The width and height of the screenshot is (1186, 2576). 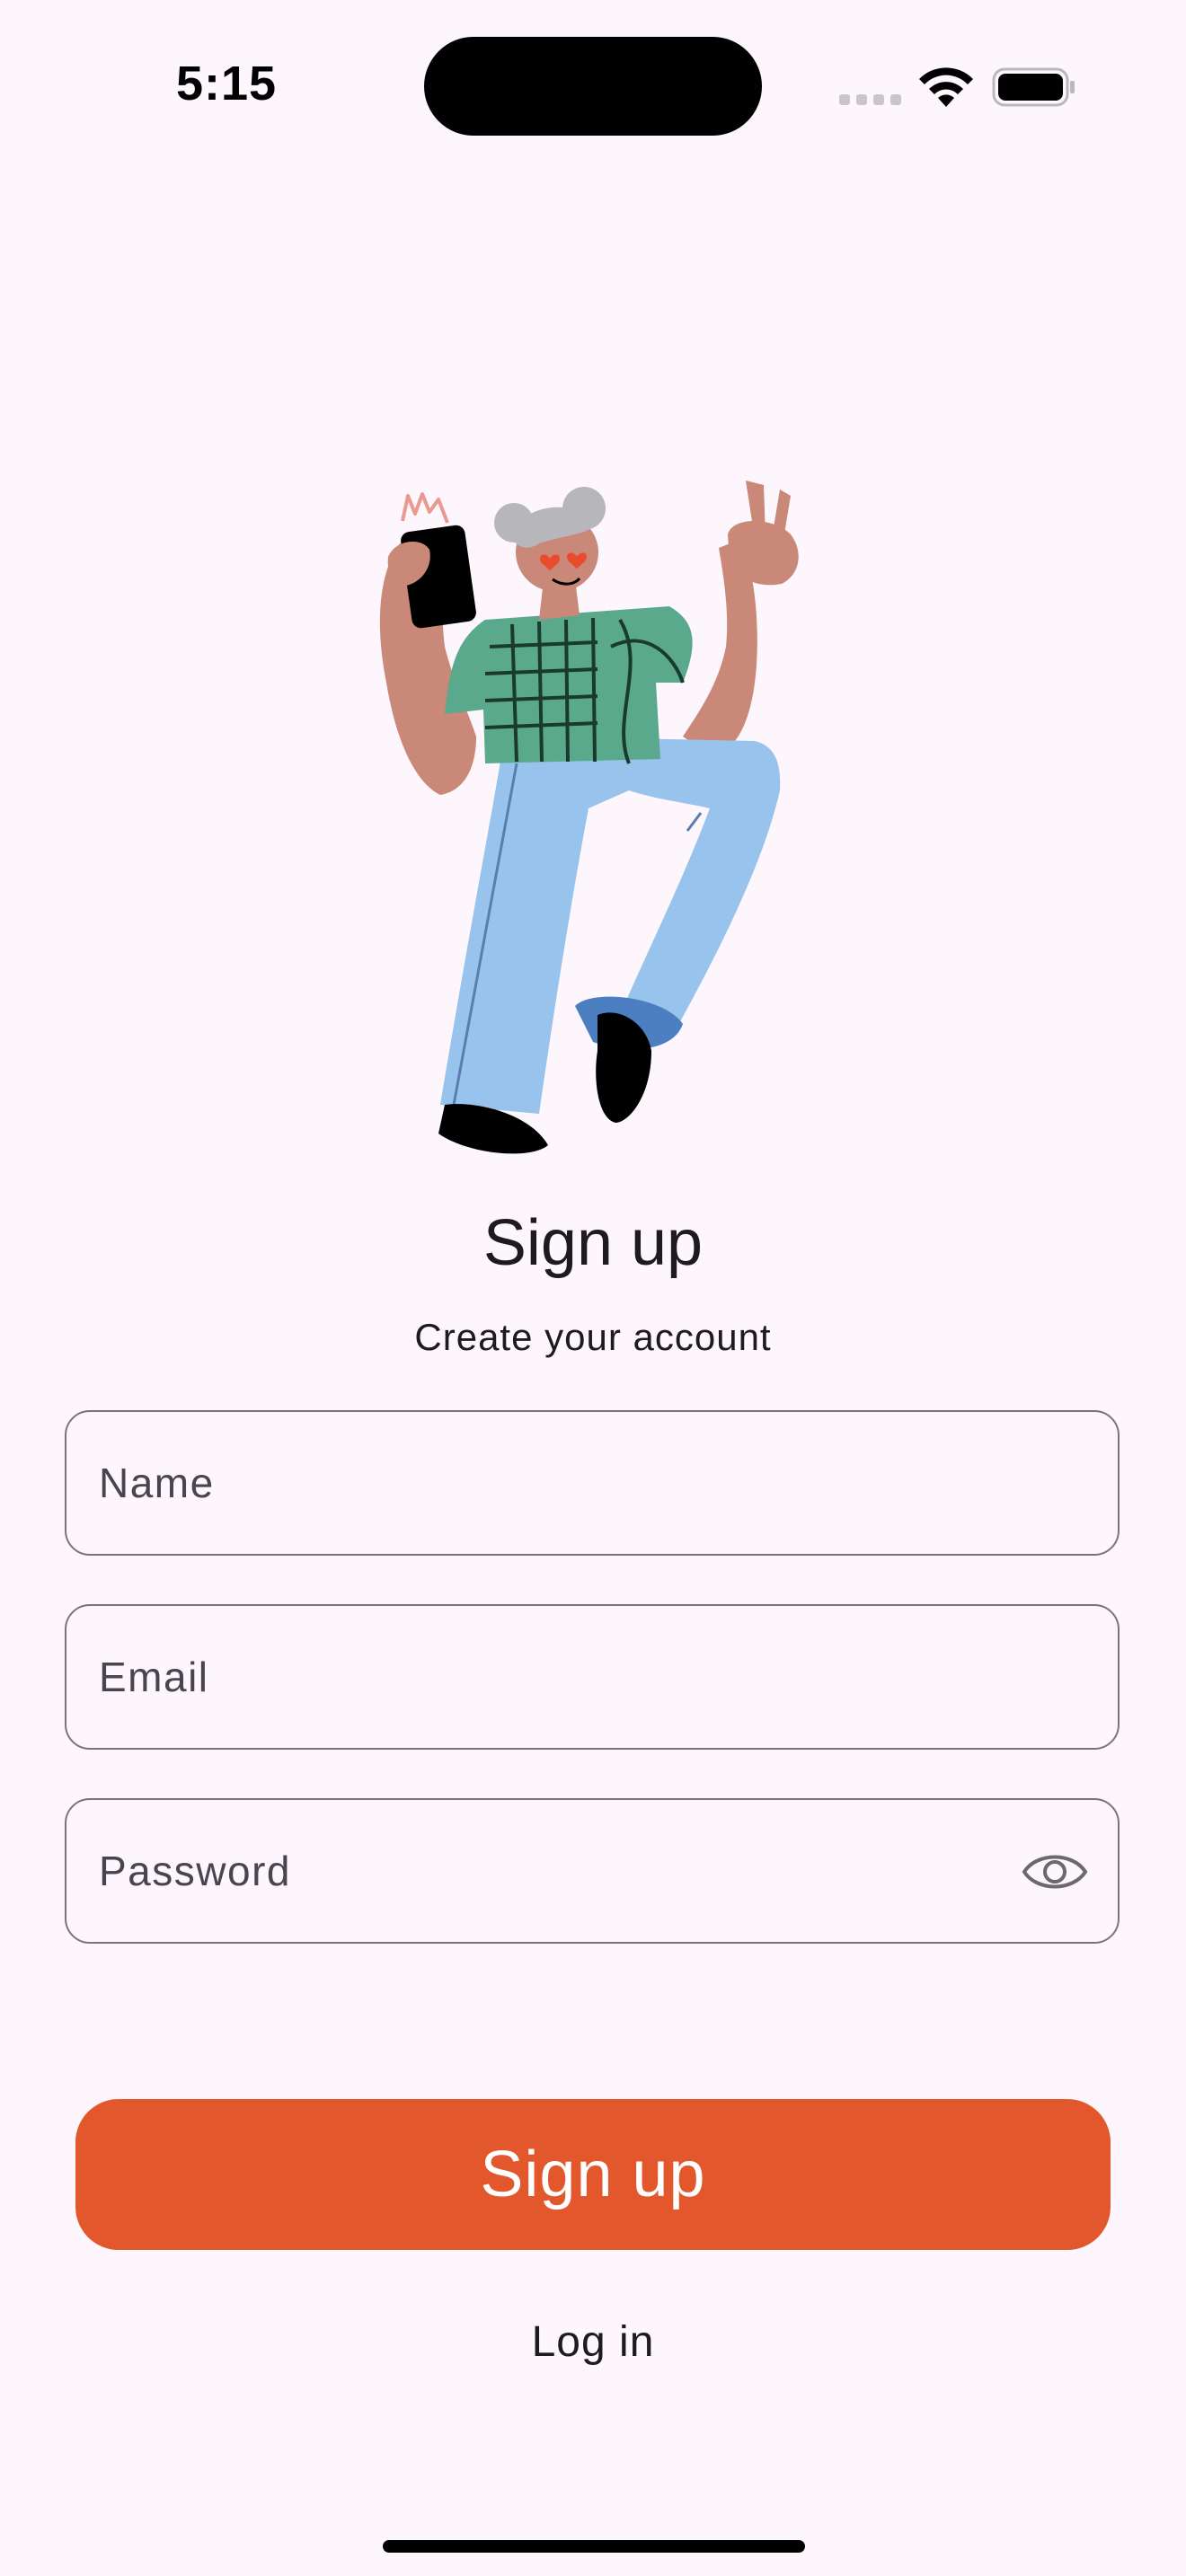 What do you see at coordinates (593, 2174) in the screenshot?
I see `signup-button: Sign up` at bounding box center [593, 2174].